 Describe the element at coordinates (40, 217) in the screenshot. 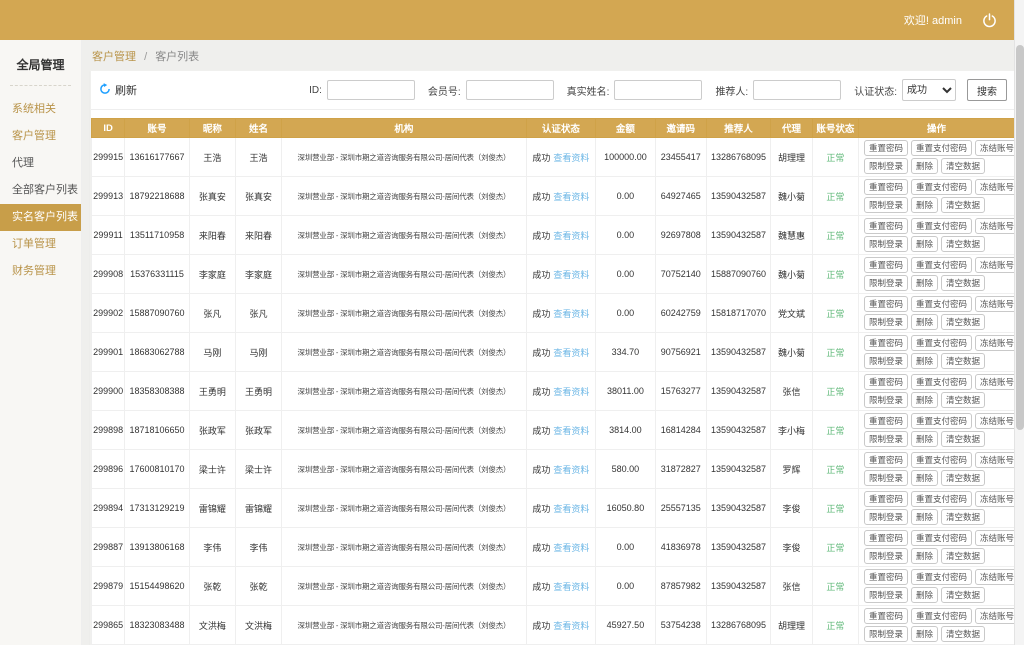

I see `sidebar-item-realname-customers: 实名客户列表` at that location.